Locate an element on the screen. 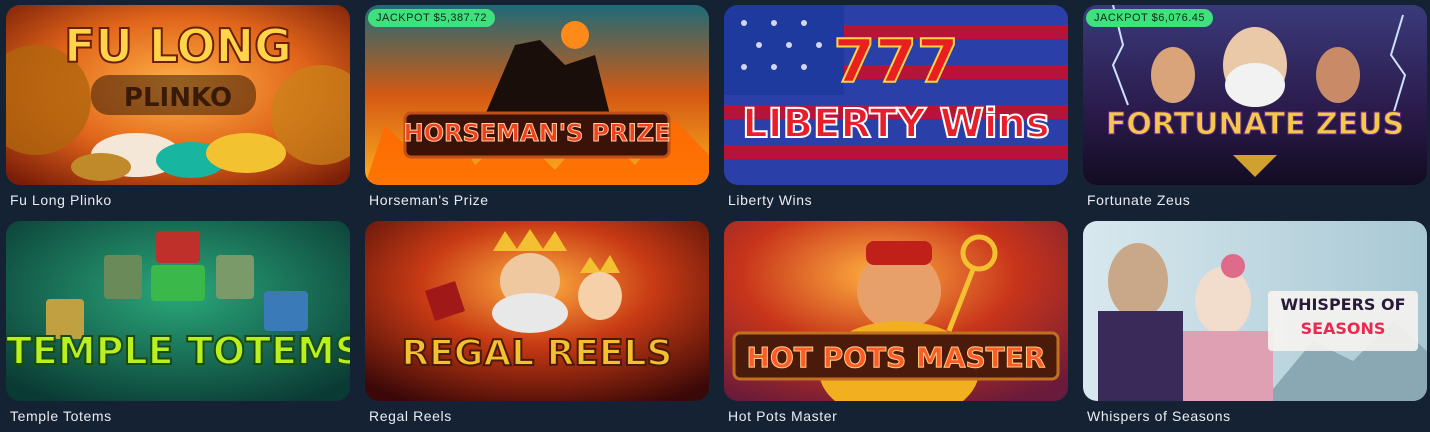 The height and width of the screenshot is (432, 1430). game-logo-sub: SEASONS is located at coordinates (1343, 328).